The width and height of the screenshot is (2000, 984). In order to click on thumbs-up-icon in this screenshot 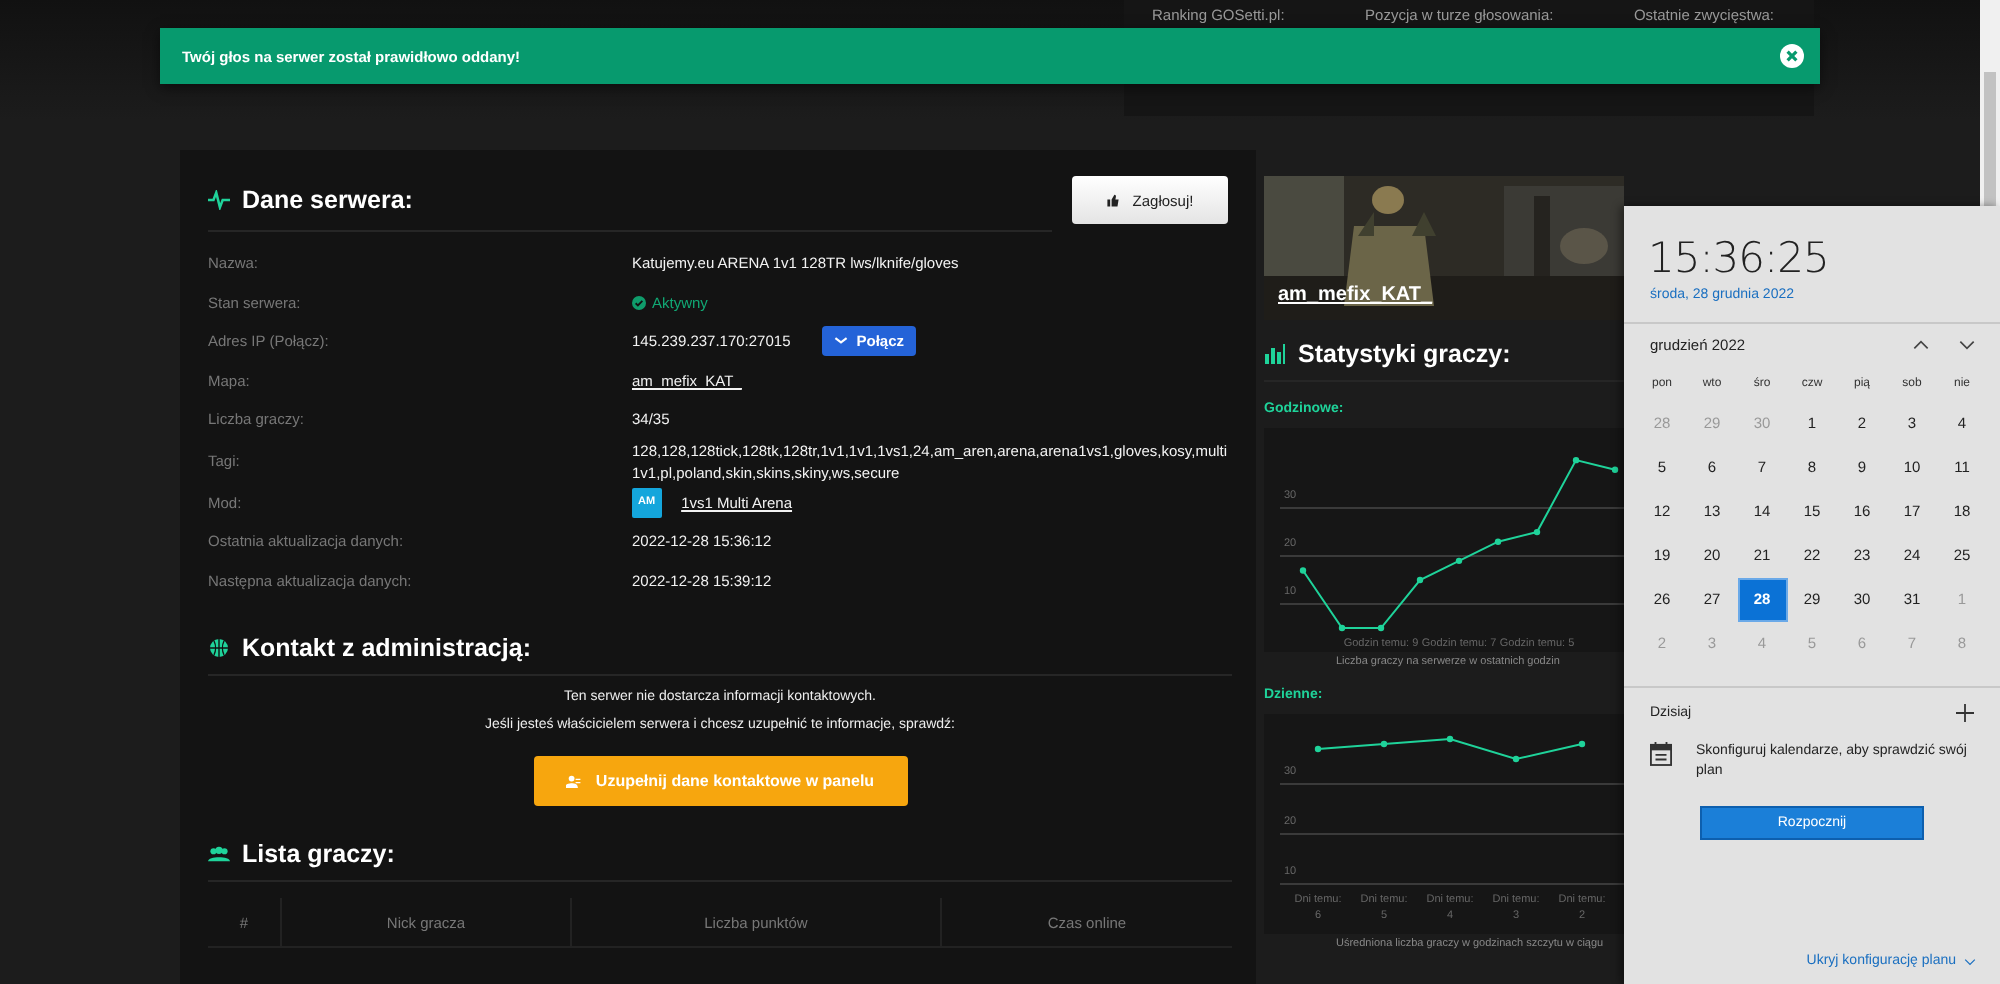, I will do `click(1113, 200)`.